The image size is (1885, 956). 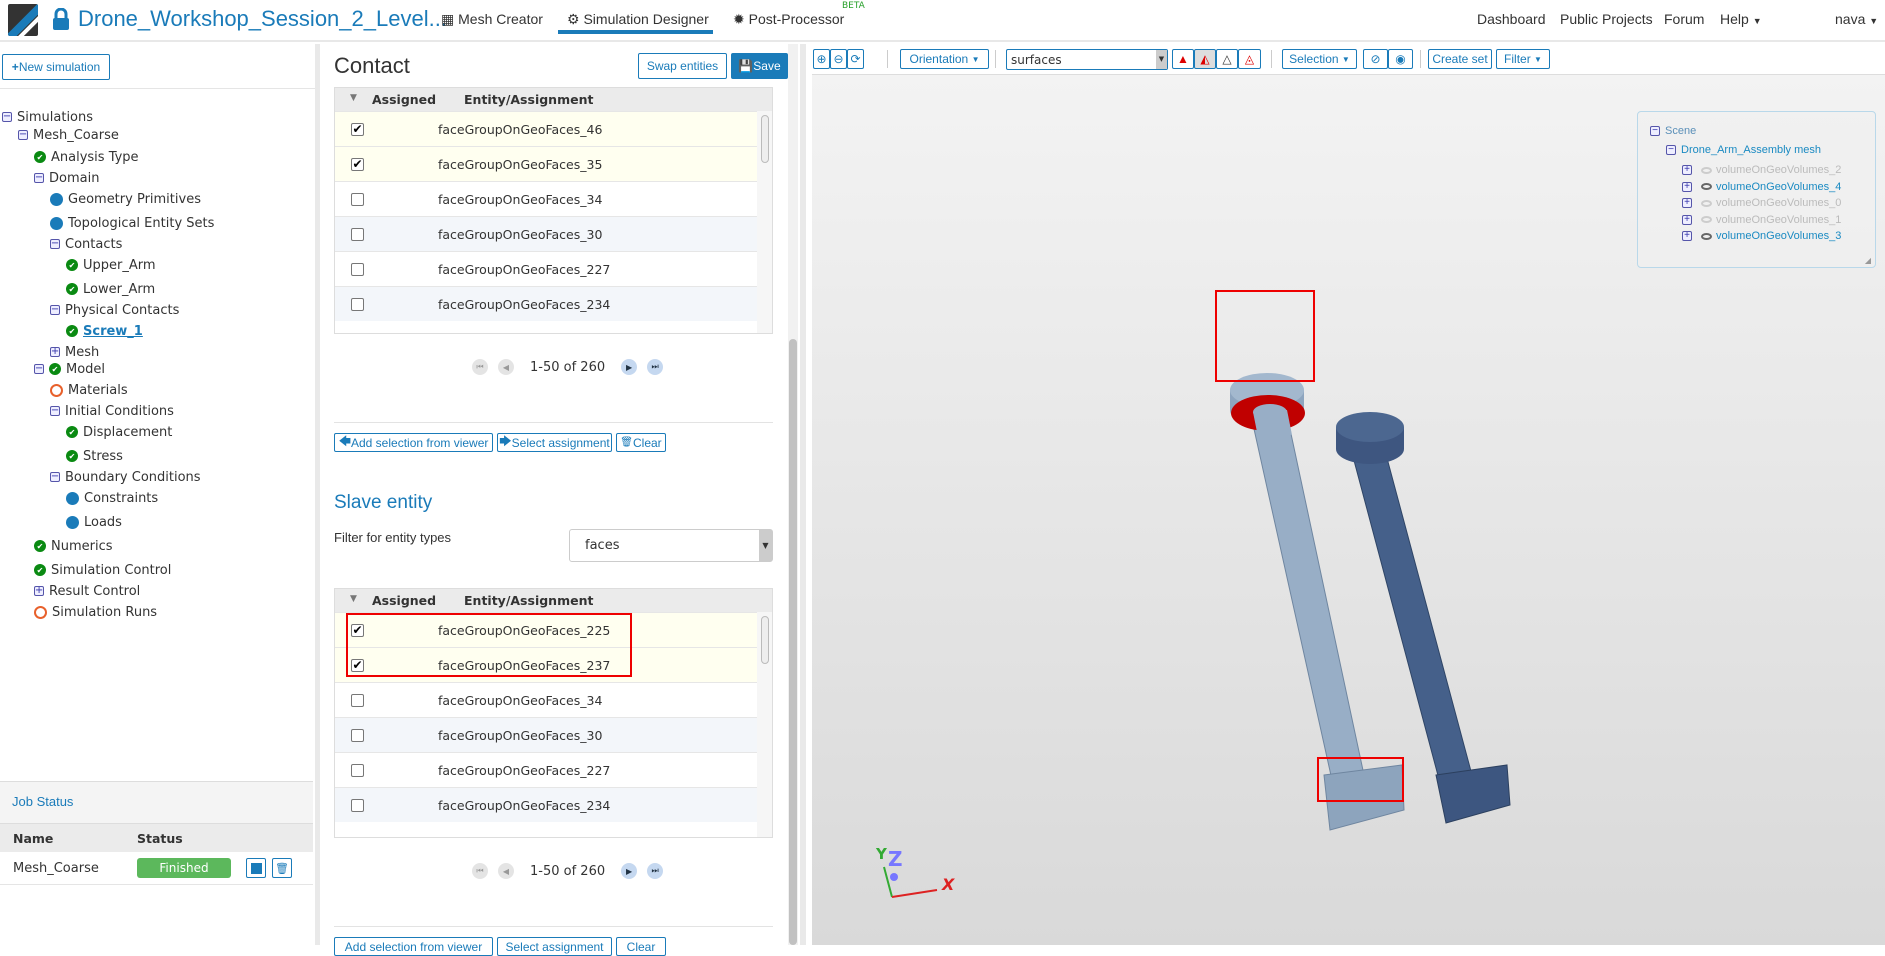 I want to click on prev-page-icon: ◀, so click(x=506, y=871).